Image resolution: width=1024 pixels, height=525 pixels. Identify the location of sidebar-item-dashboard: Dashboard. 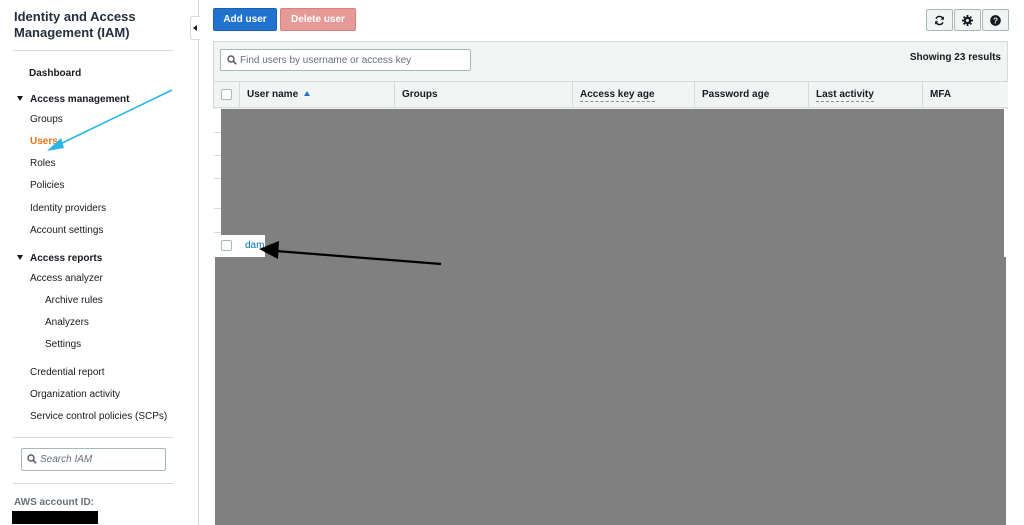
(55, 73).